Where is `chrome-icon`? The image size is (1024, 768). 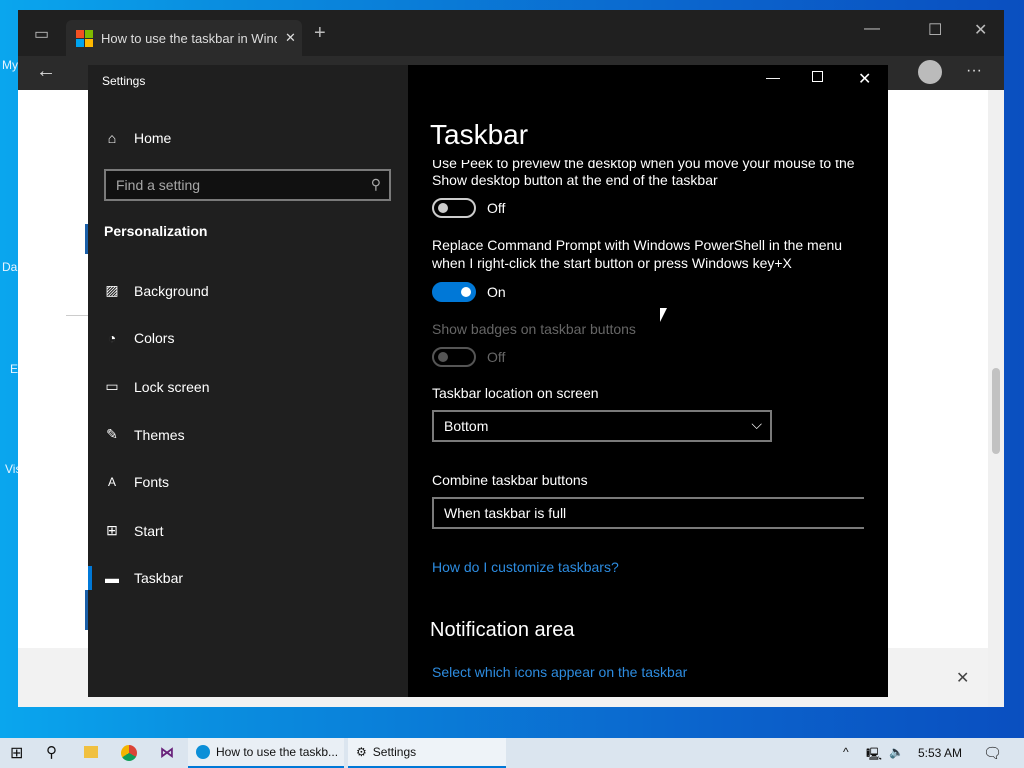
chrome-icon is located at coordinates (129, 753).